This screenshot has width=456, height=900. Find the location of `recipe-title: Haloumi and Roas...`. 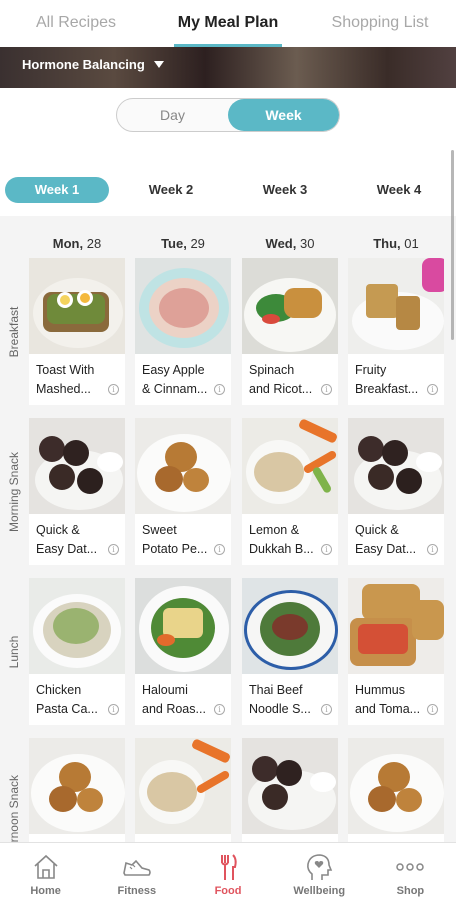

recipe-title: Haloumi and Roas... is located at coordinates (174, 699).